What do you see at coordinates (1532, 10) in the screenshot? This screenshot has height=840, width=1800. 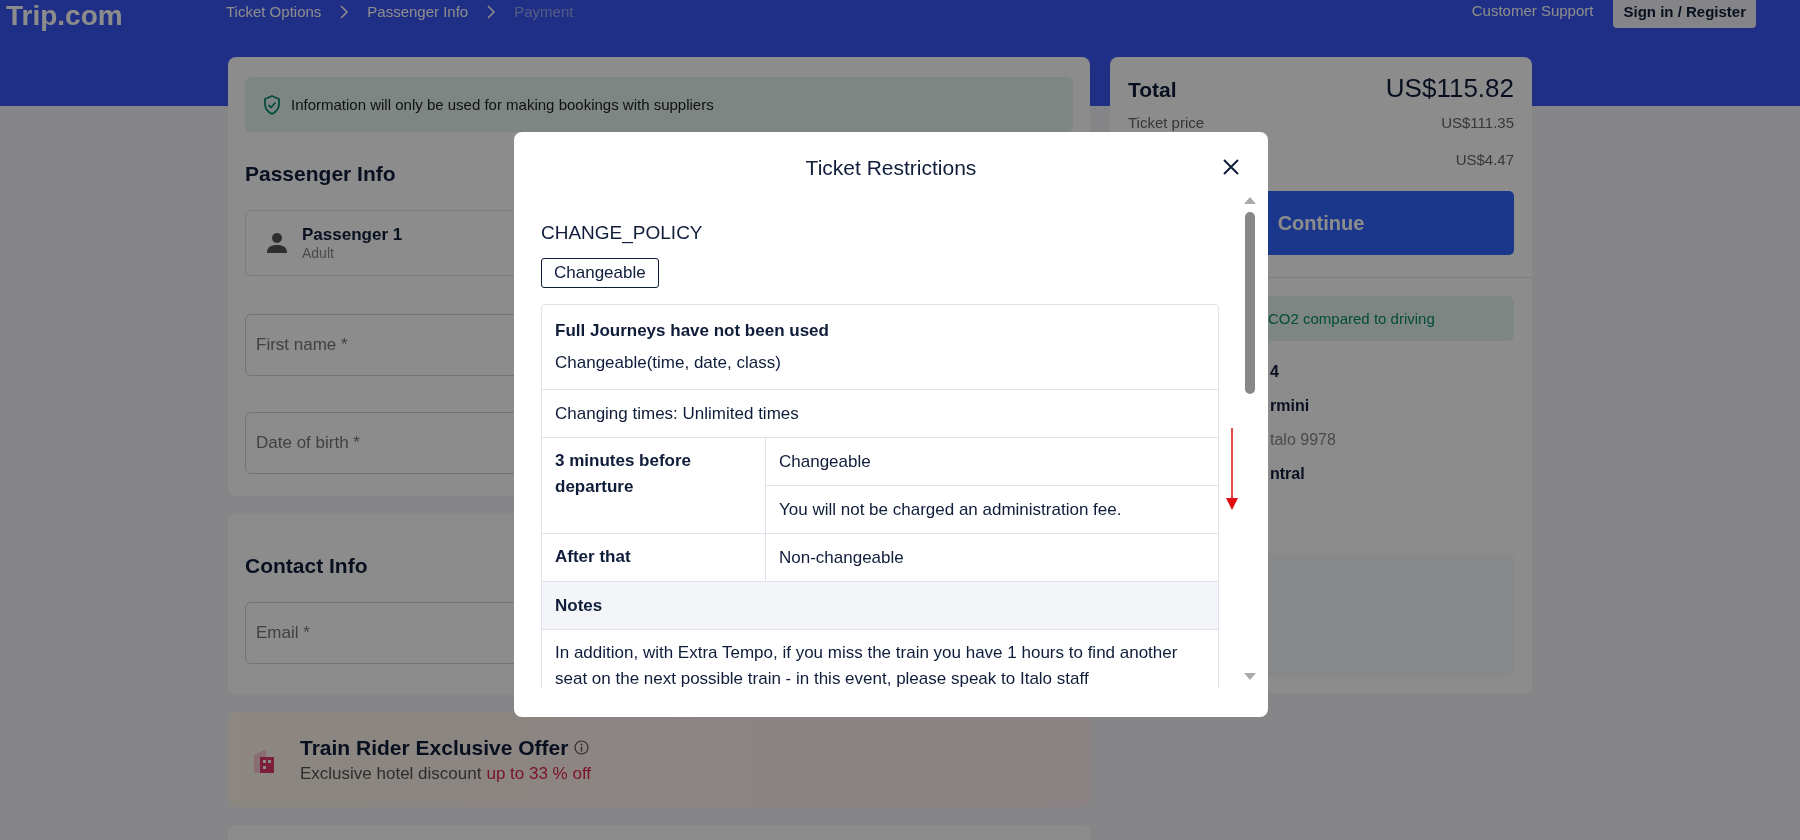 I see `support-link: Customer Support` at bounding box center [1532, 10].